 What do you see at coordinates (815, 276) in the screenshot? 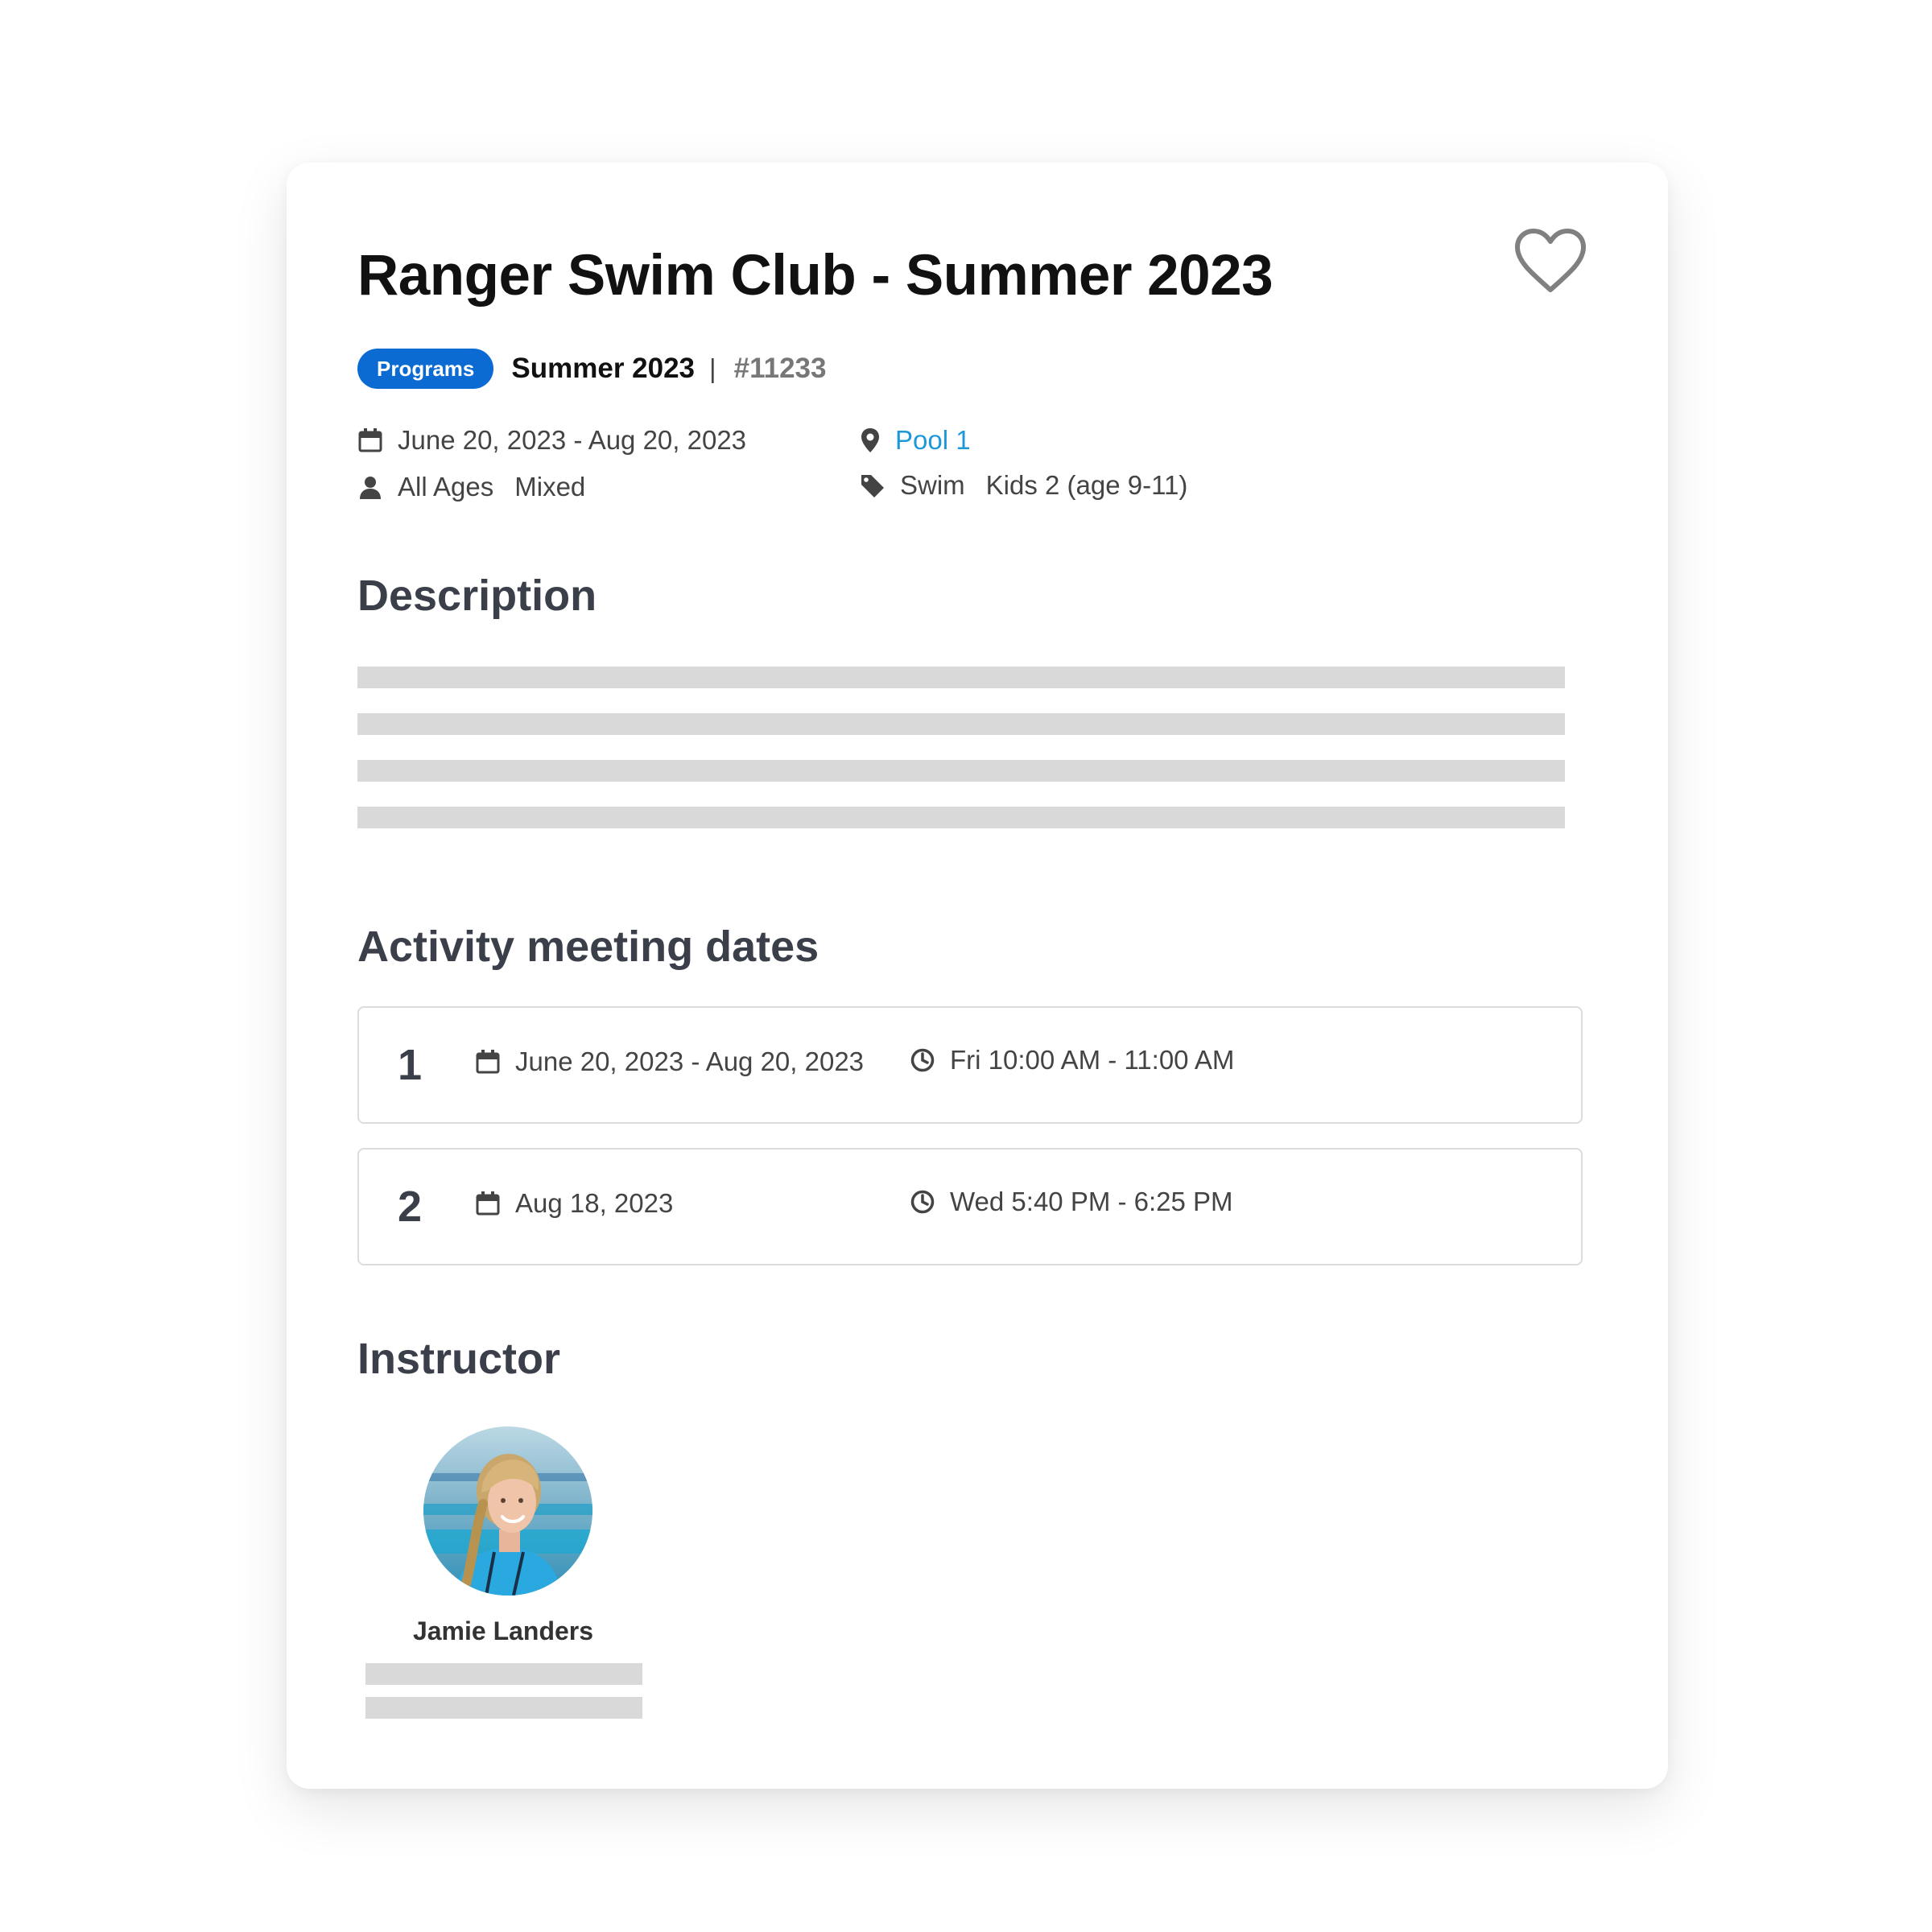
I see `page-title: Ranger Swim Club - Summer 2023` at bounding box center [815, 276].